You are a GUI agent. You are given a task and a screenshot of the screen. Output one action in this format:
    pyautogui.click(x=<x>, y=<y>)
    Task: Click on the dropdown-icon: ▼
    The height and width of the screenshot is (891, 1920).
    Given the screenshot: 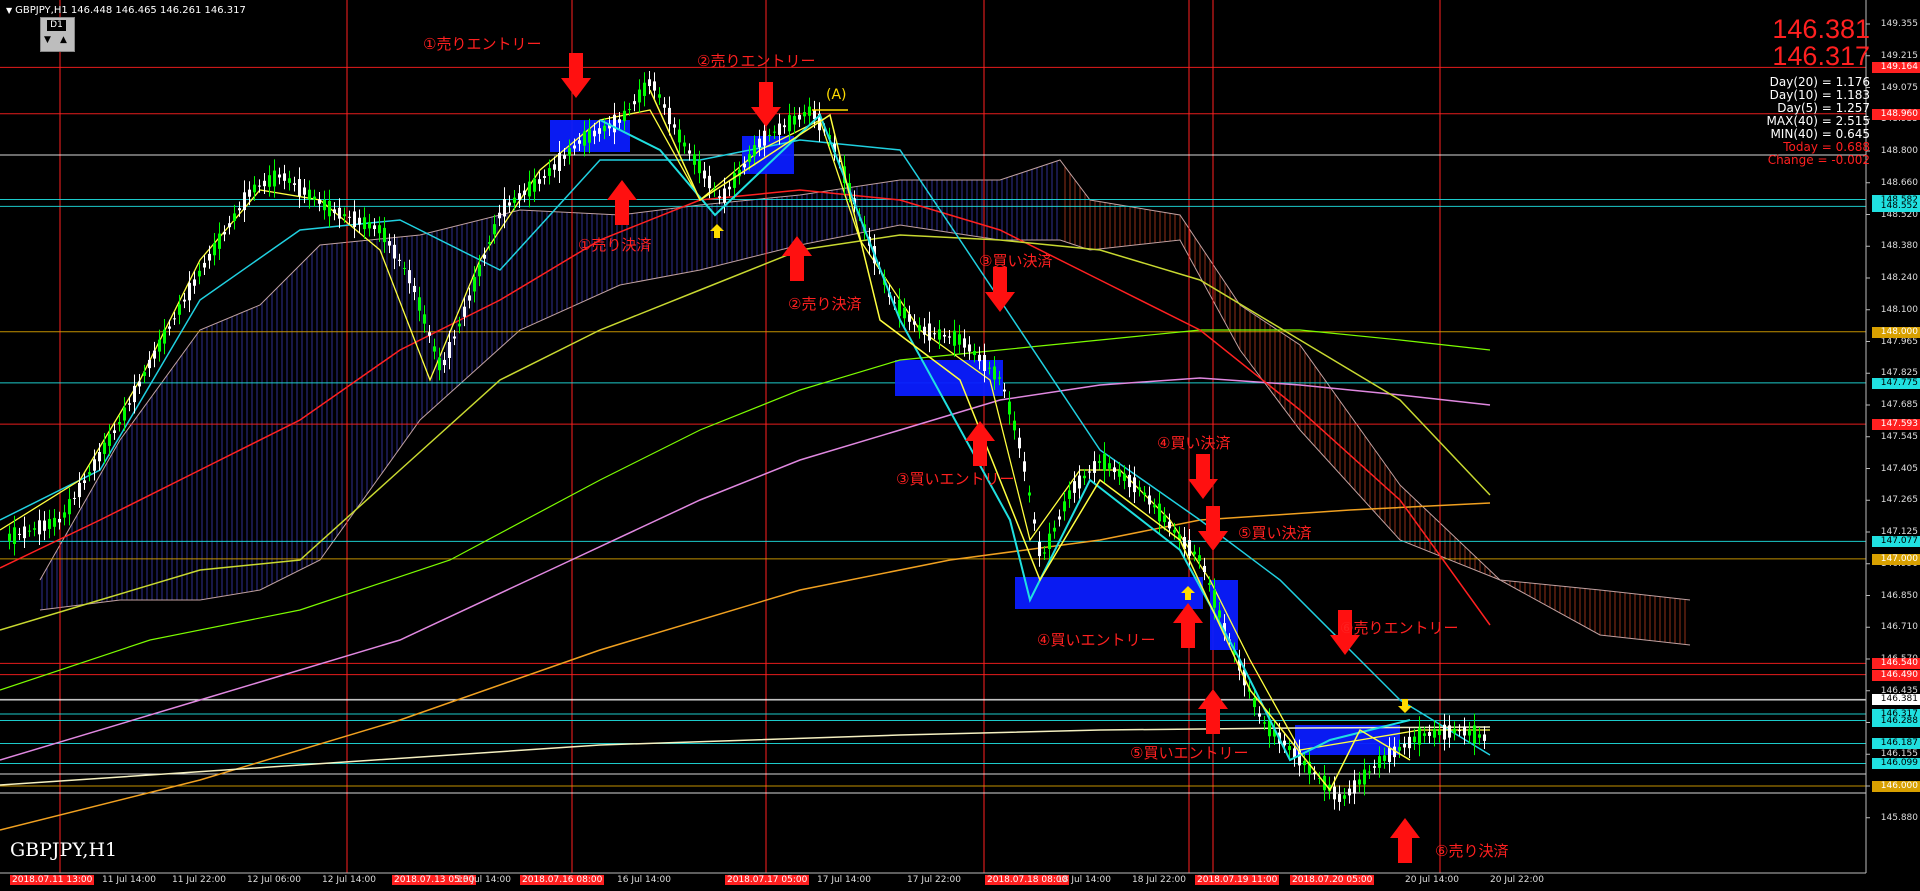 What is the action you would take?
    pyautogui.click(x=9, y=10)
    